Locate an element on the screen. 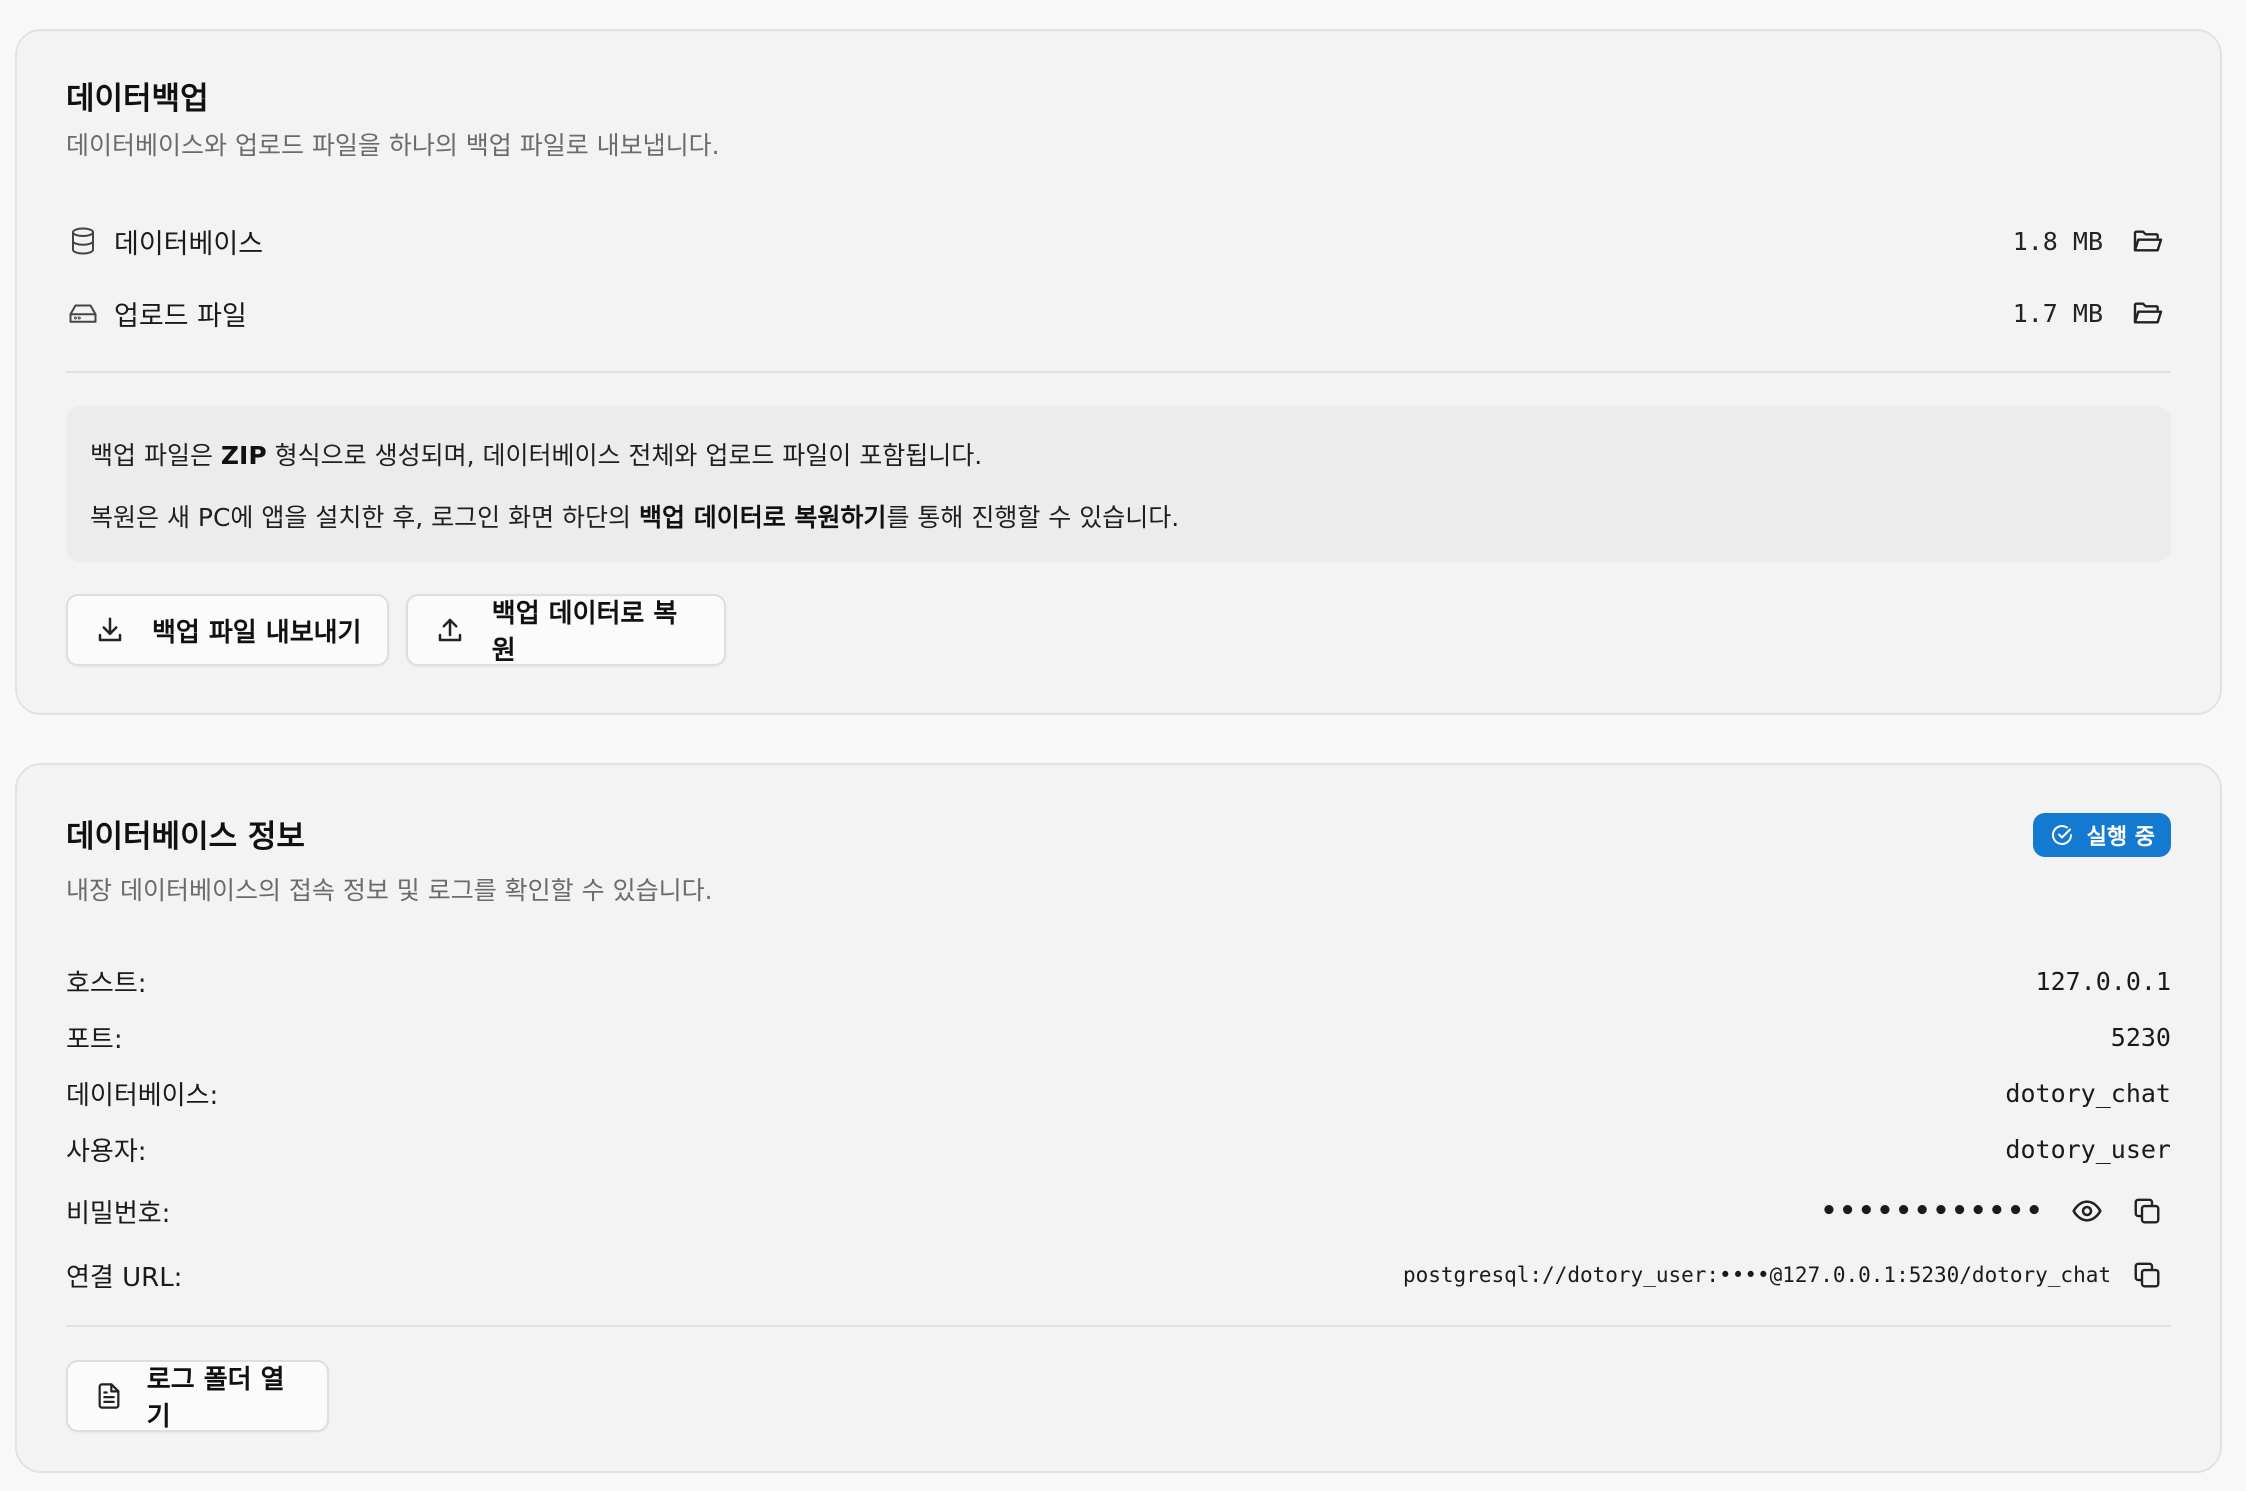  user-label: 사용자: is located at coordinates (106, 1151).